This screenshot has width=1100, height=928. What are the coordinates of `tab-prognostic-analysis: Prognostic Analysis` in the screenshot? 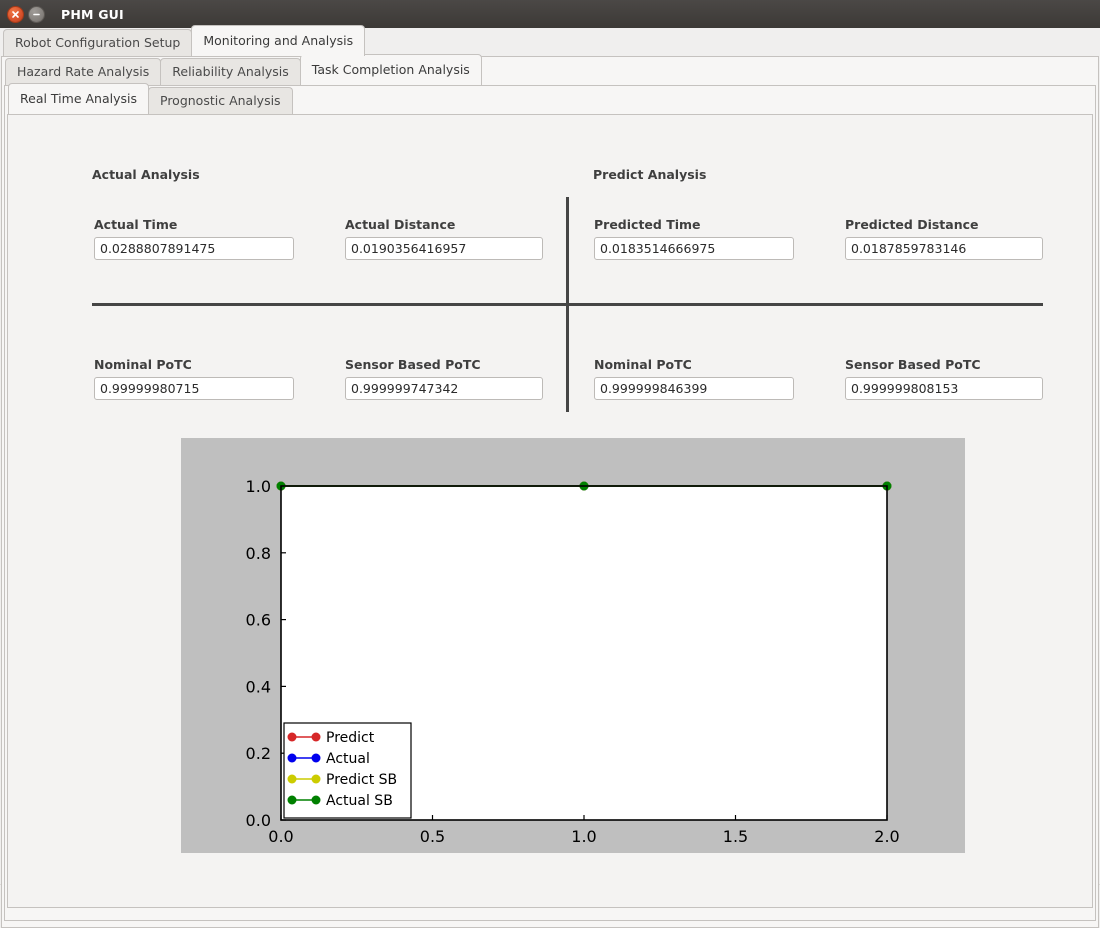 It's located at (220, 101).